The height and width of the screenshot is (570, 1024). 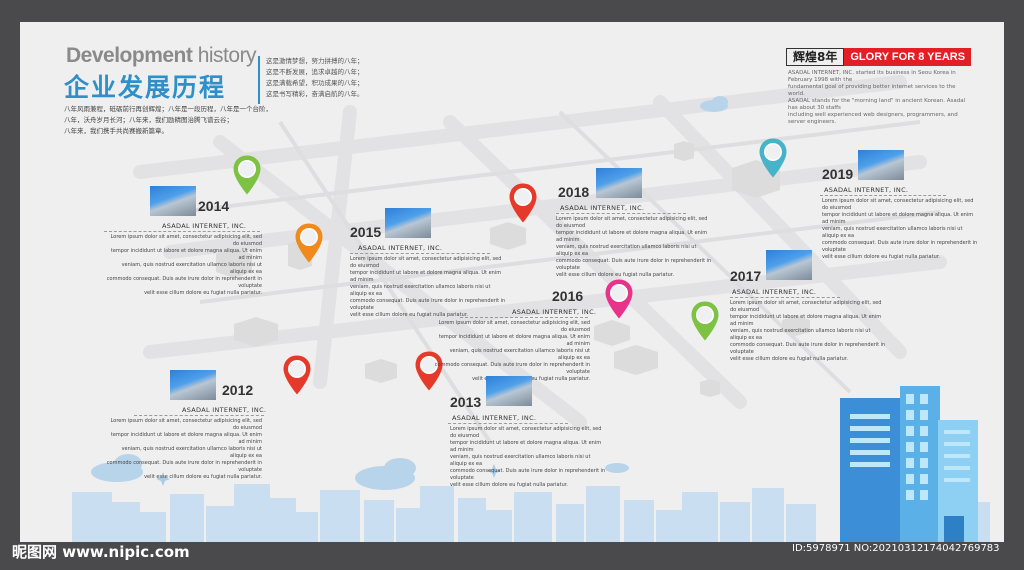 I want to click on milestone-year: 2014, so click(x=214, y=206).